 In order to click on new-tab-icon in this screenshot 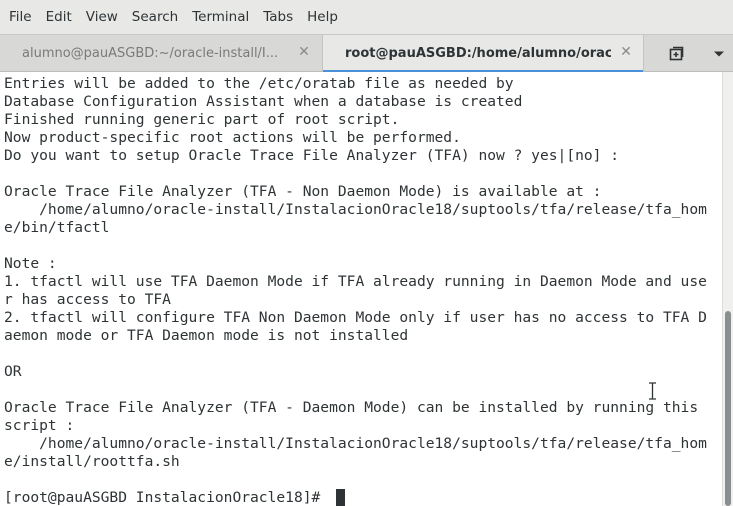, I will do `click(676, 53)`.